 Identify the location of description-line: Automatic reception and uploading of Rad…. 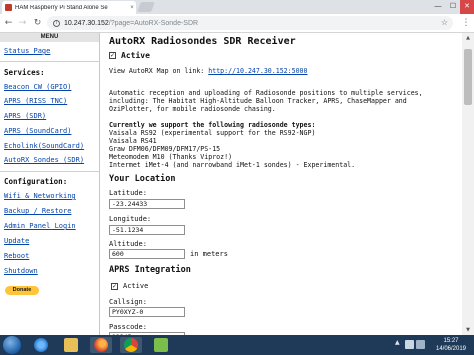
(266, 93).